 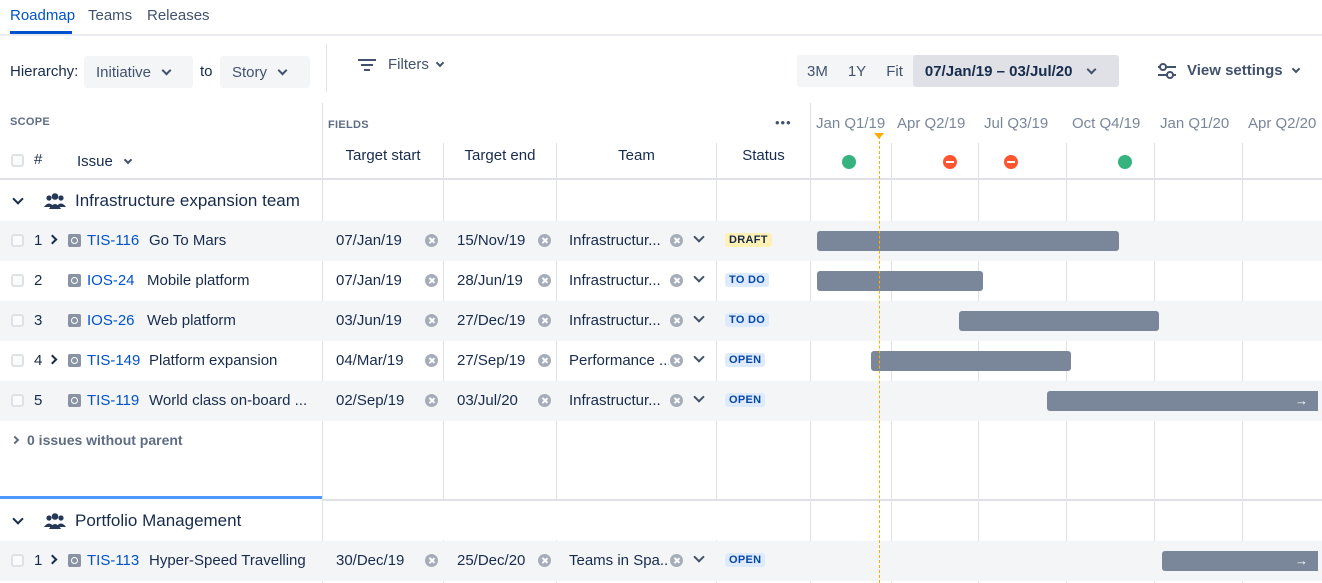 What do you see at coordinates (161, 521) in the screenshot?
I see `group-header: Portfolio Management` at bounding box center [161, 521].